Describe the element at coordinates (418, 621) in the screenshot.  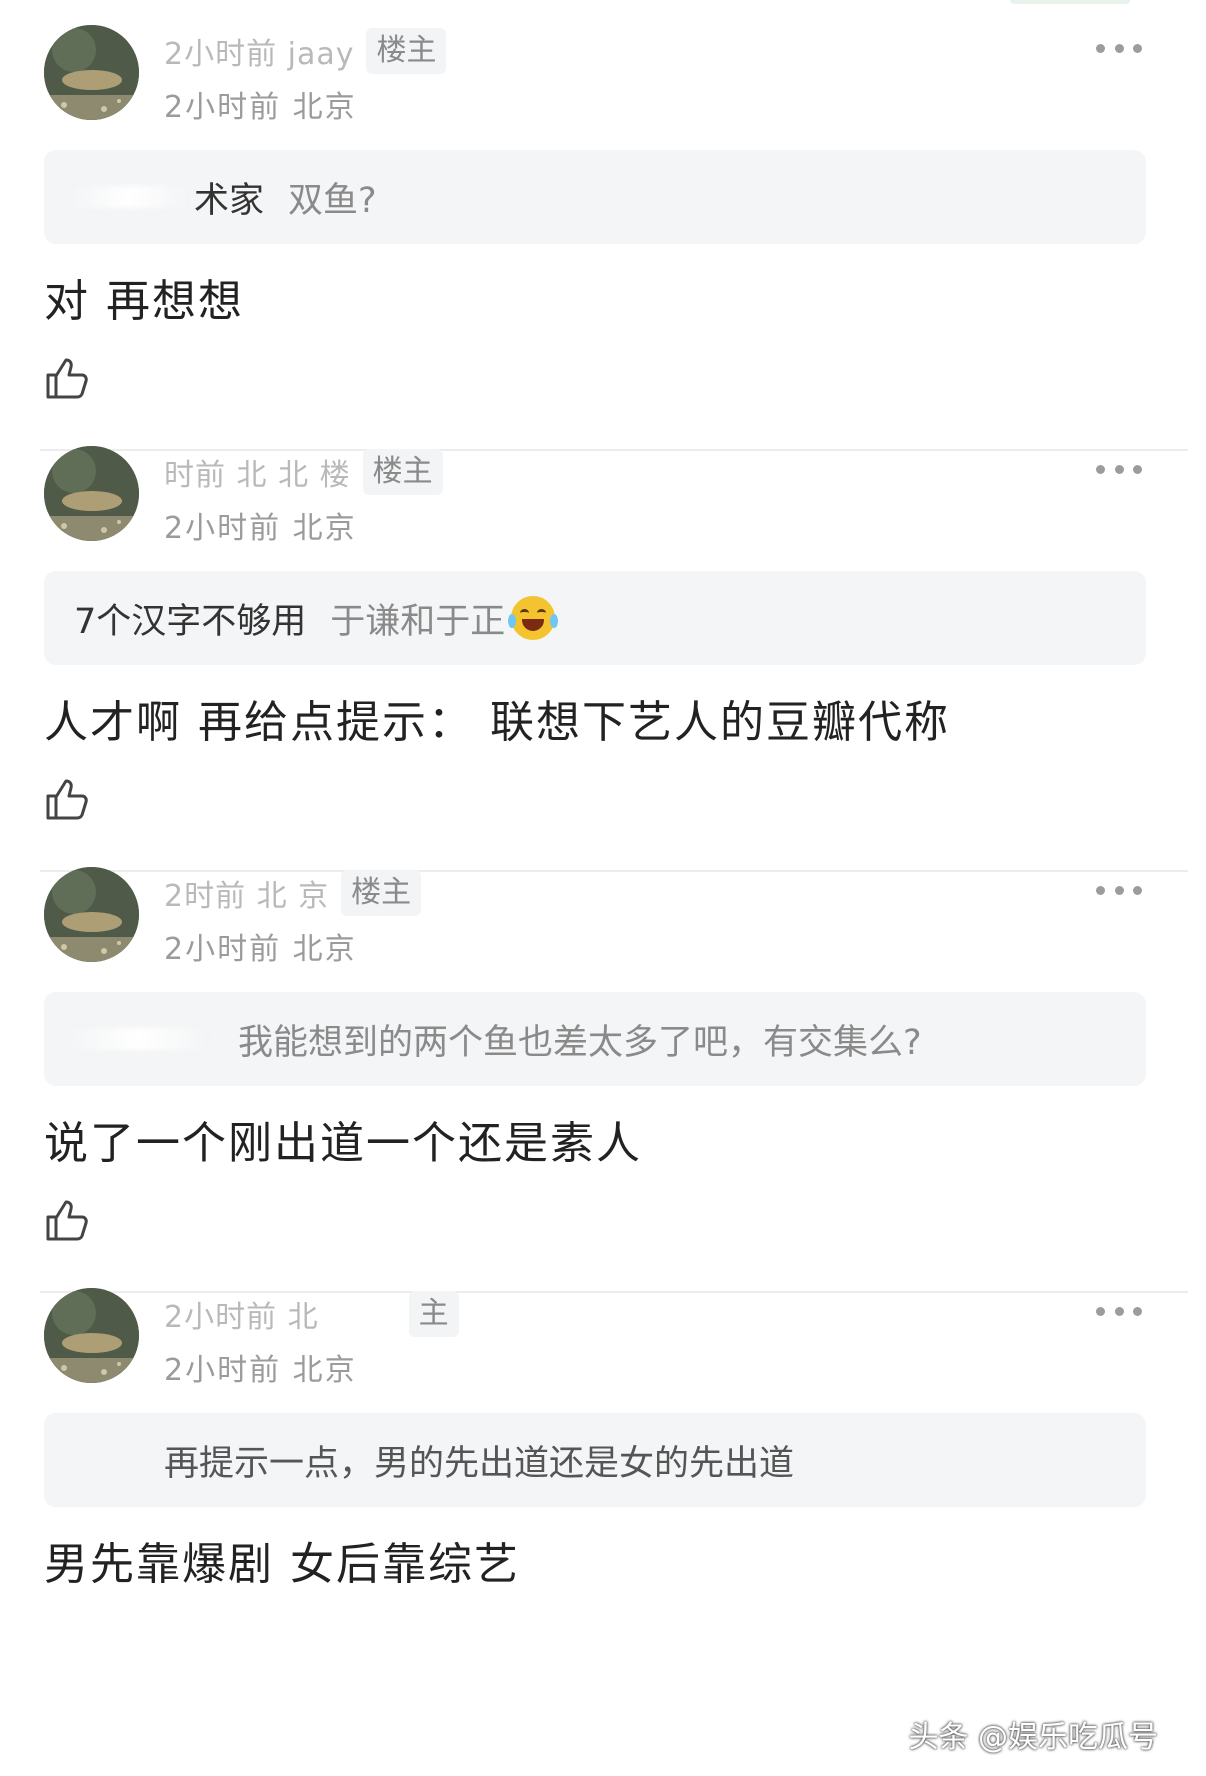
I see `quote-light: 于谦和于正` at that location.